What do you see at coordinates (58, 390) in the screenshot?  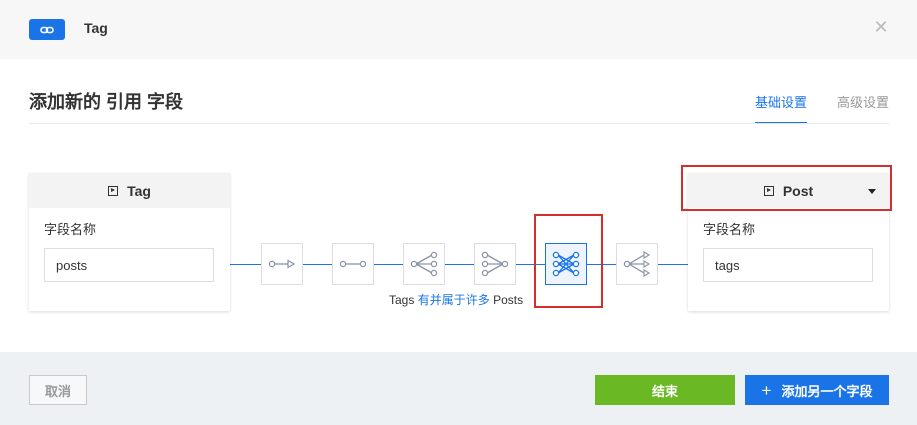 I see `cancel-button: 取消` at bounding box center [58, 390].